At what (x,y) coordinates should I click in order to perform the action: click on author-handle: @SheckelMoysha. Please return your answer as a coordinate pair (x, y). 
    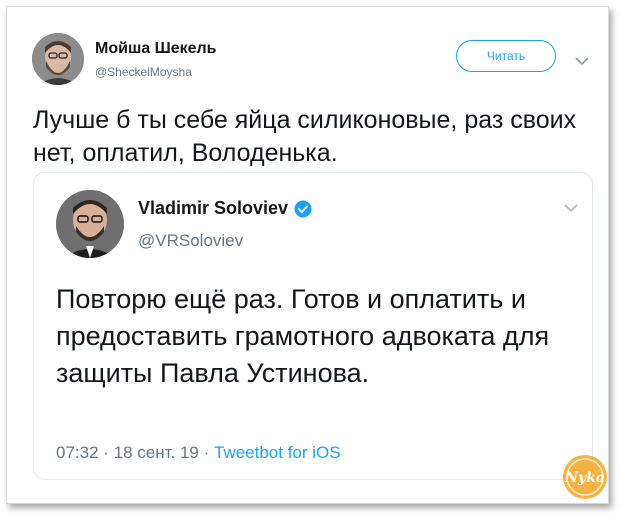
    Looking at the image, I should click on (143, 72).